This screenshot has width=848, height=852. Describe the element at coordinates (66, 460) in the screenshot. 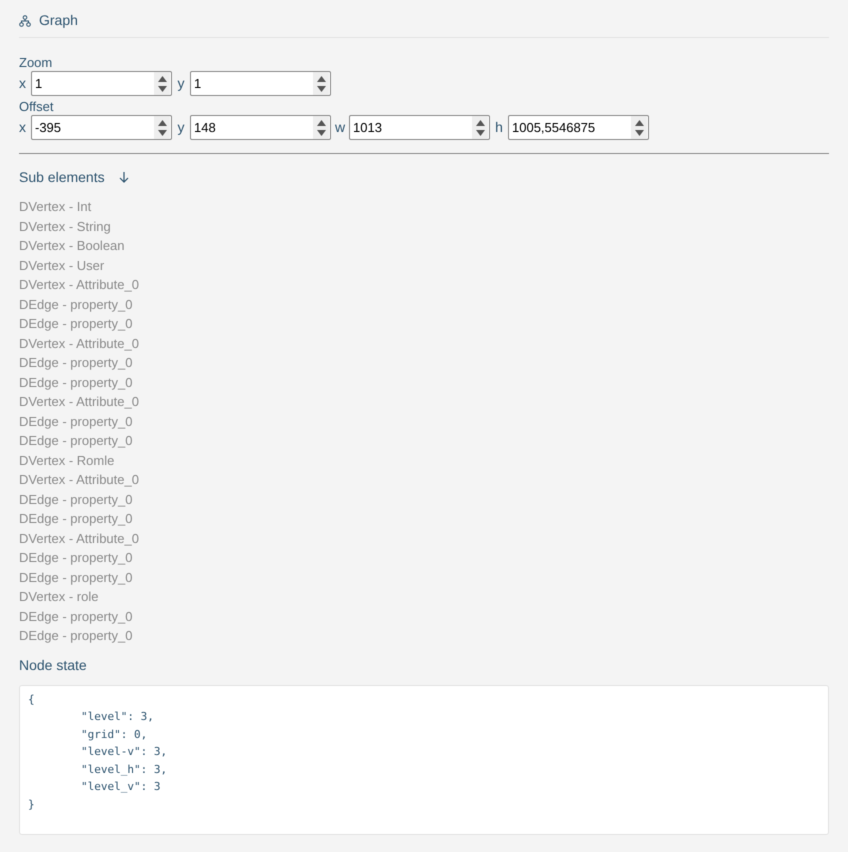

I see `sub-element-item: DVertex - Romle` at that location.